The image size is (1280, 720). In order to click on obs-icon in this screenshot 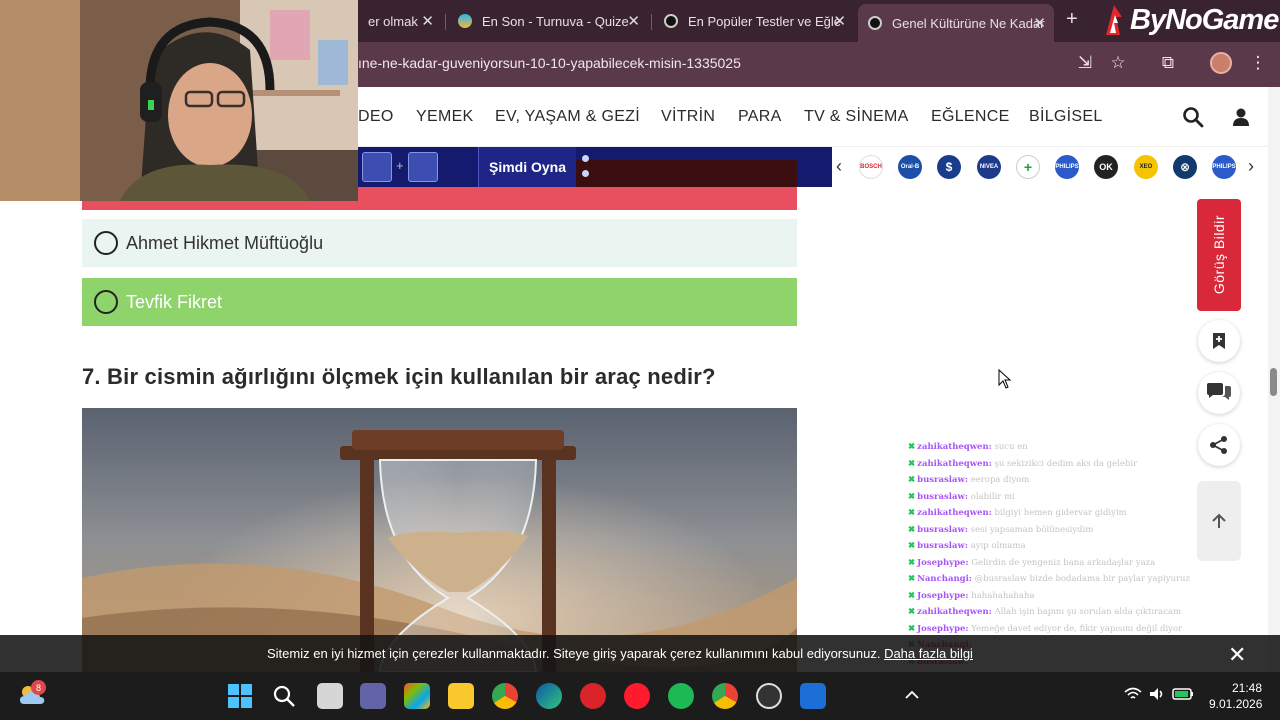, I will do `click(769, 696)`.